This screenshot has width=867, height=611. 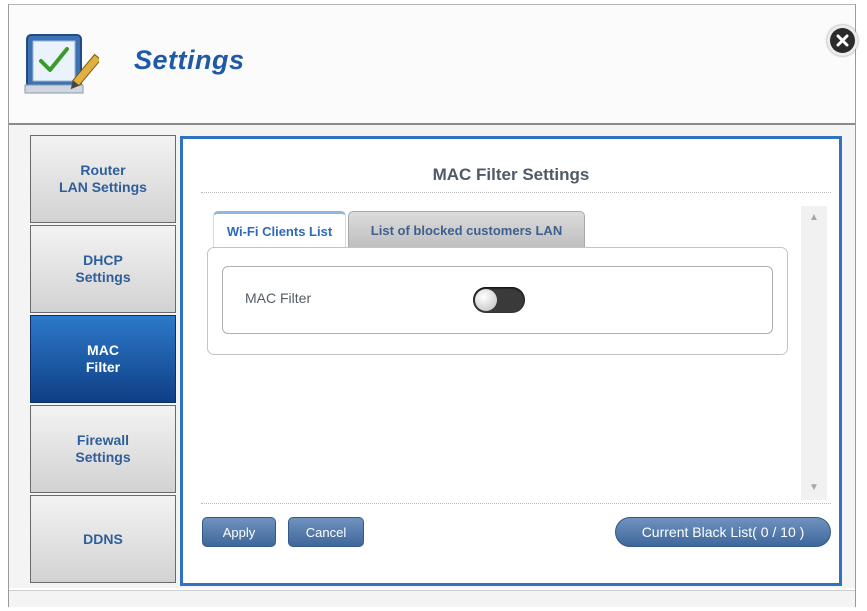 I want to click on page-title: Settings, so click(x=189, y=60).